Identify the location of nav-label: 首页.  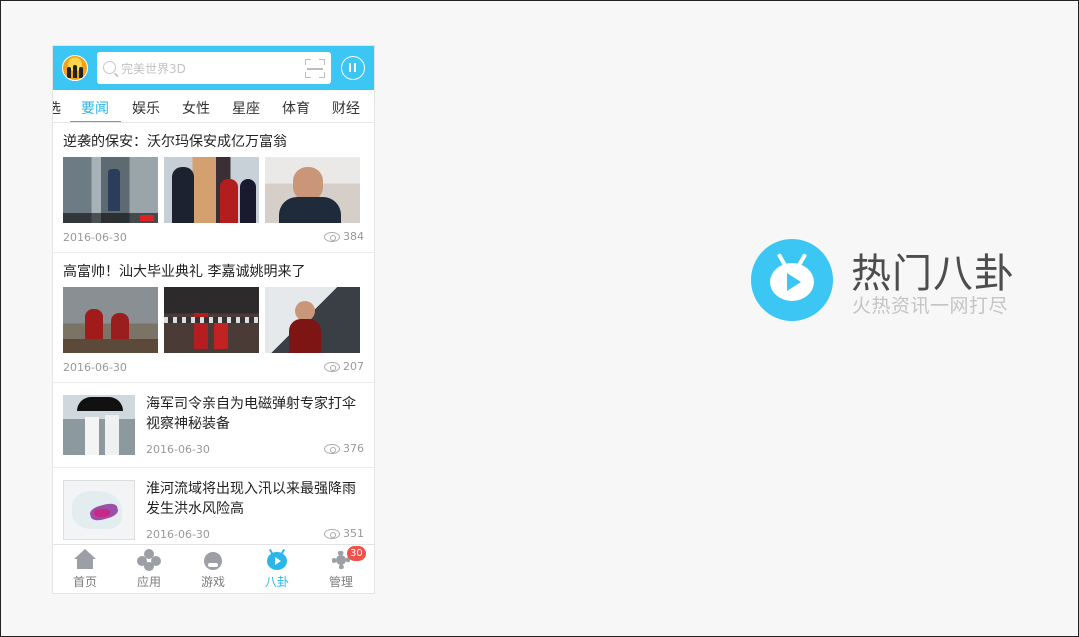
(84, 582).